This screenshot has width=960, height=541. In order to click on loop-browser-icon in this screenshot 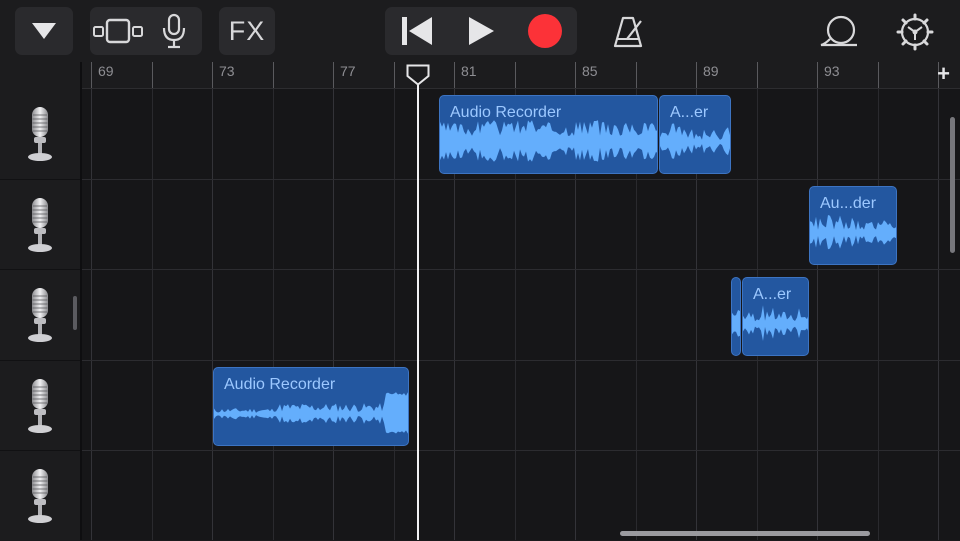, I will do `click(838, 31)`.